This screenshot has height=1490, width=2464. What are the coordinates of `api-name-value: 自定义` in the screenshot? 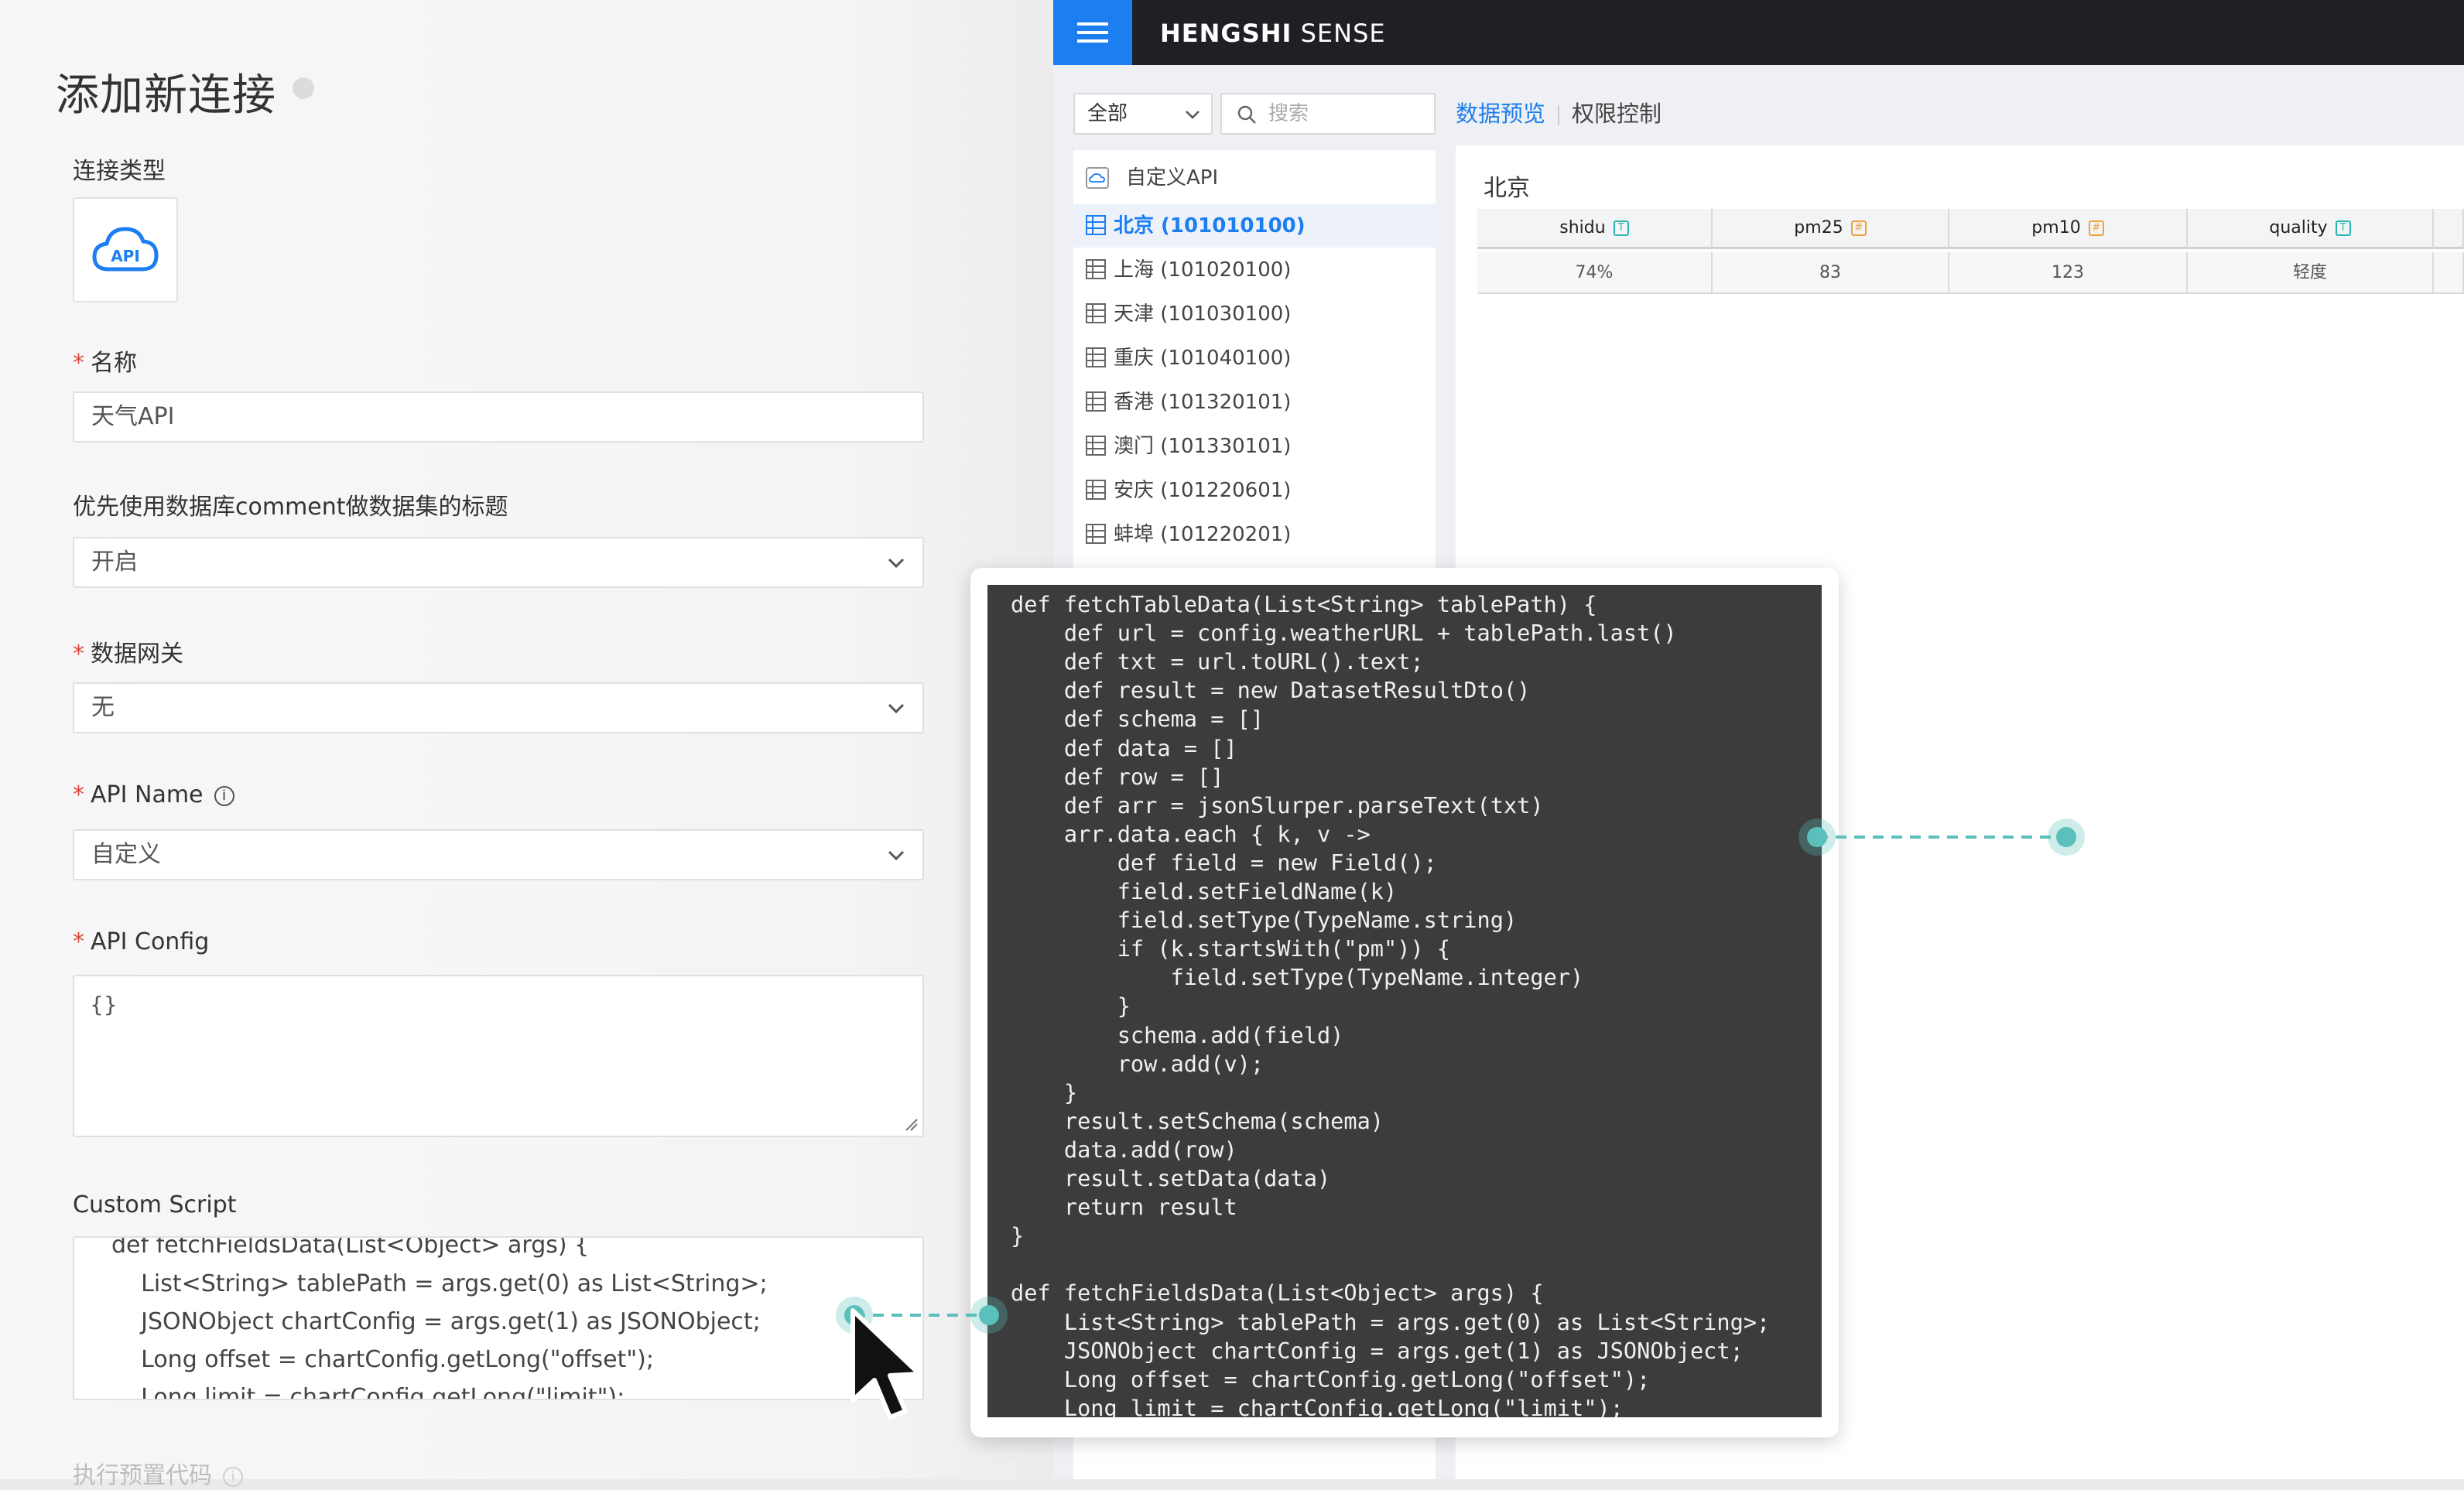 It's located at (126, 854).